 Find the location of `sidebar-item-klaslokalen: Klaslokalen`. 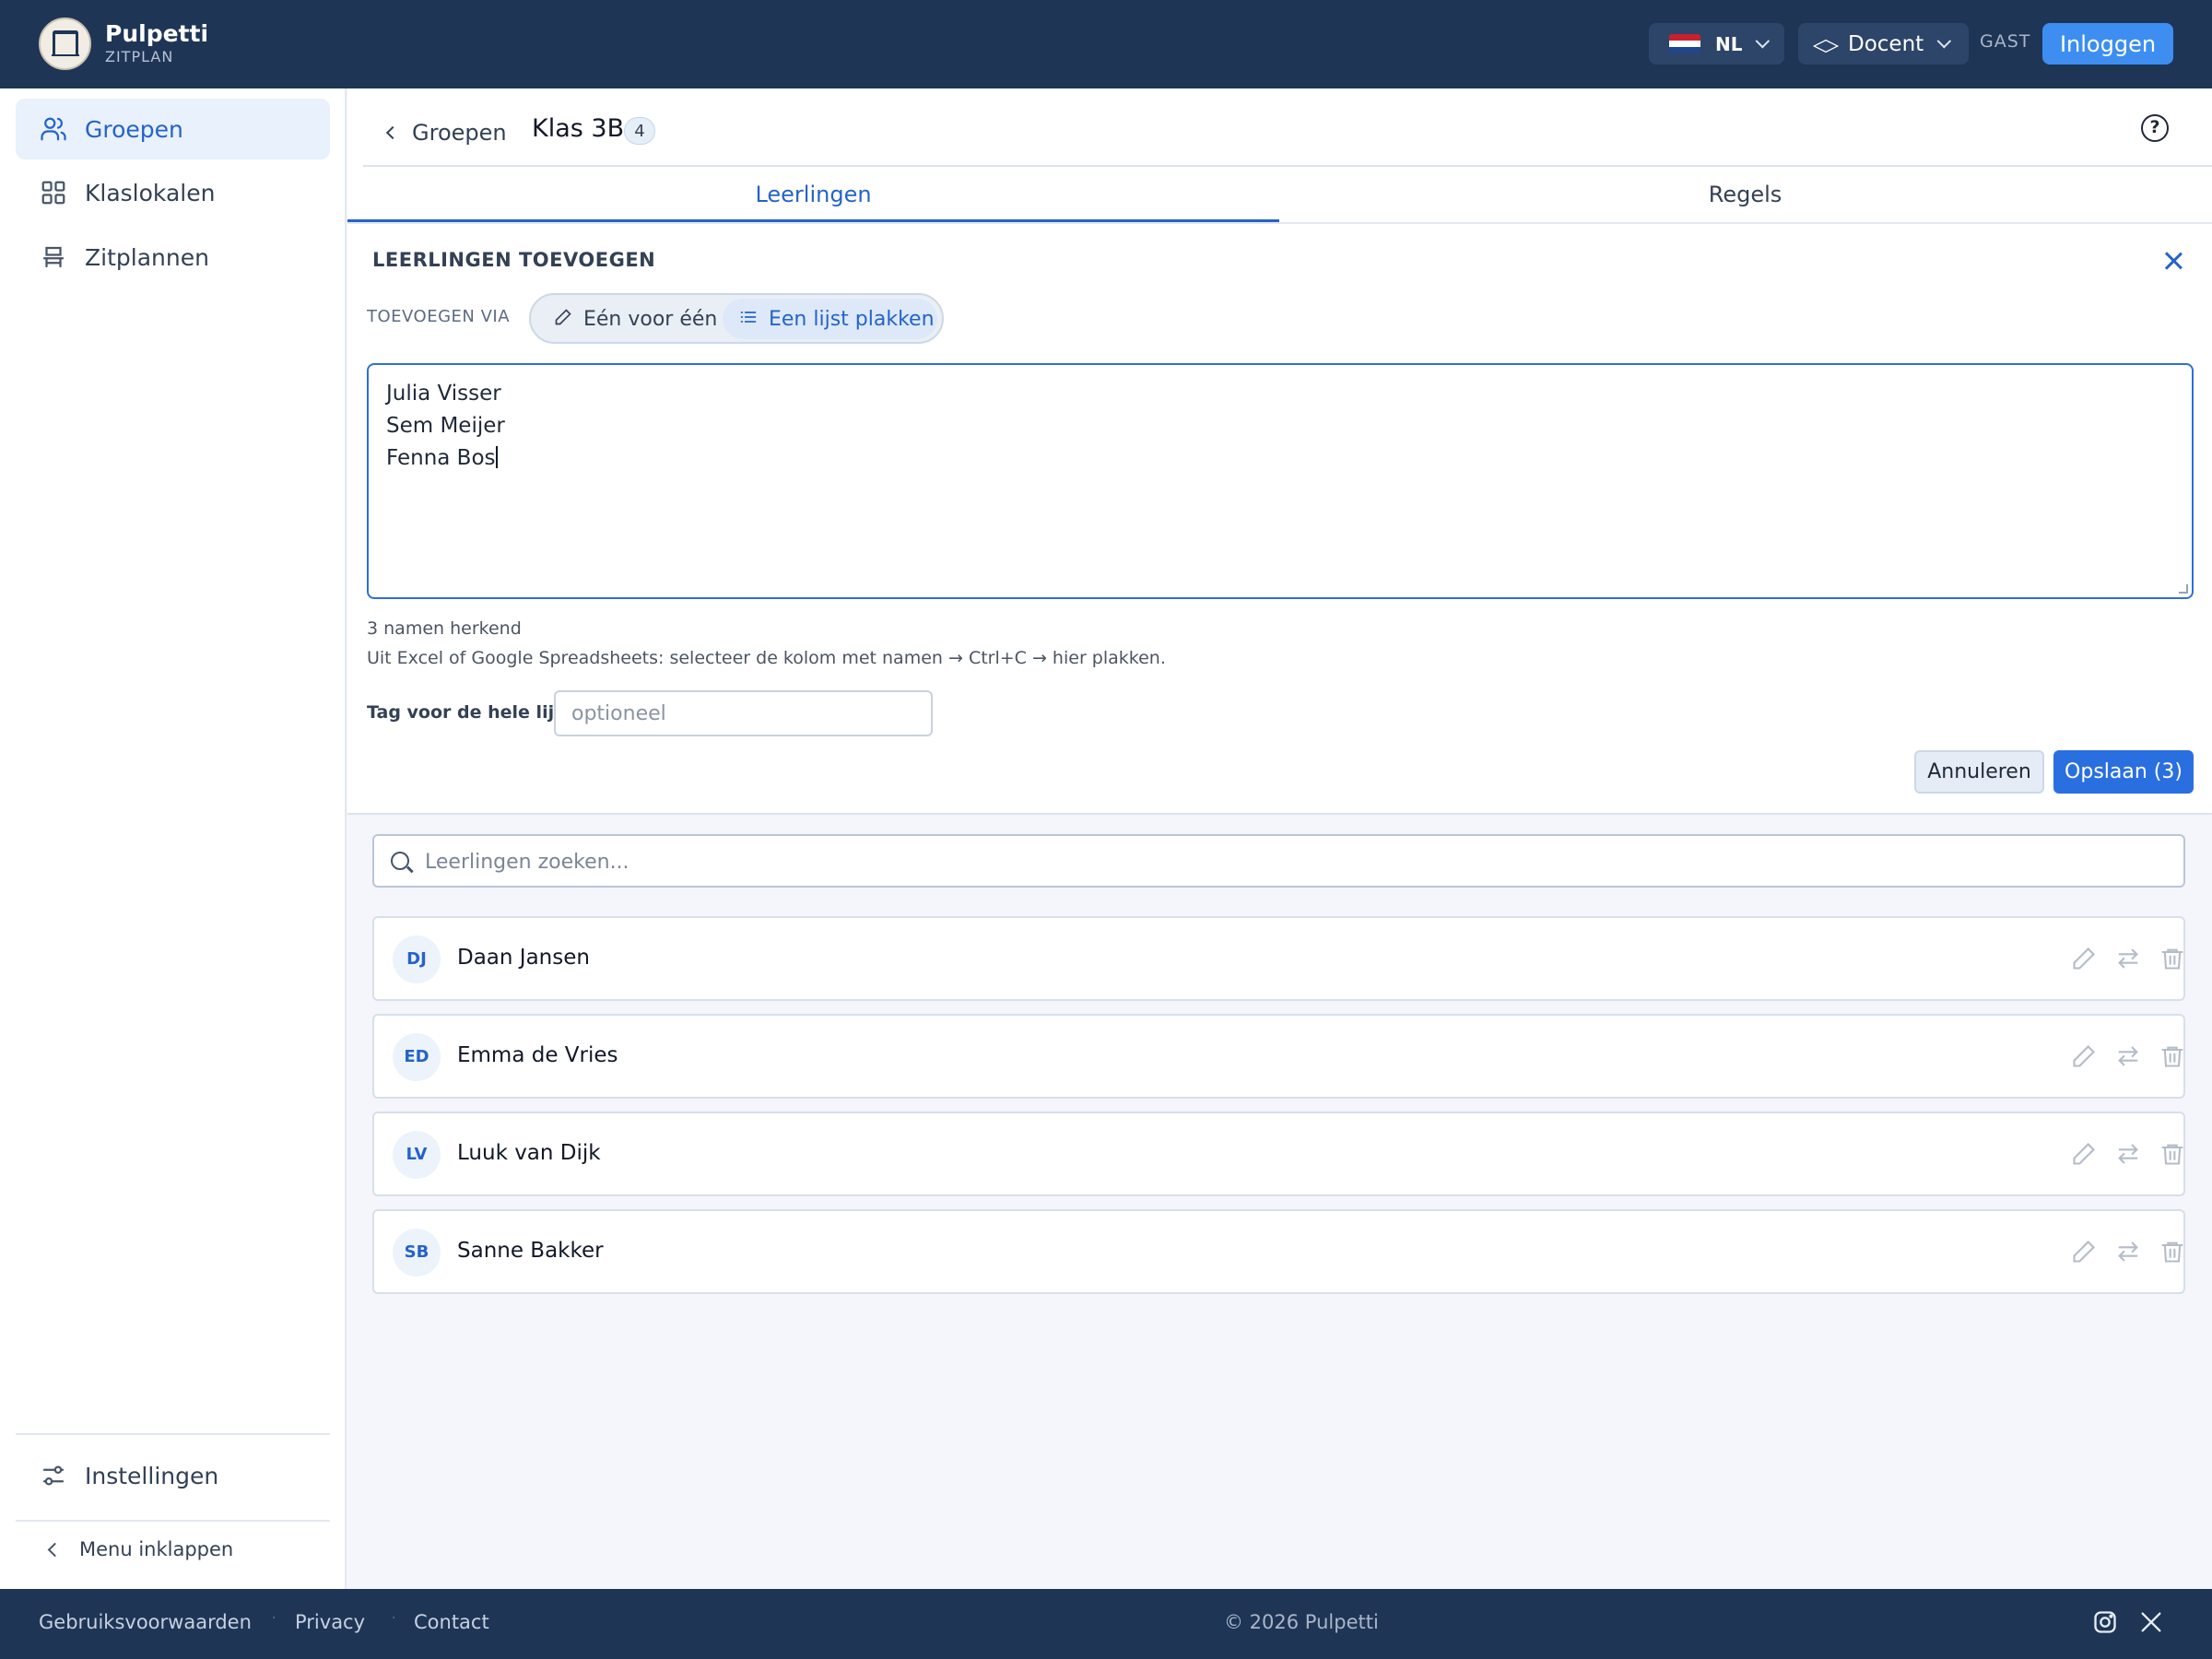

sidebar-item-klaslokalen: Klaslokalen is located at coordinates (173, 192).